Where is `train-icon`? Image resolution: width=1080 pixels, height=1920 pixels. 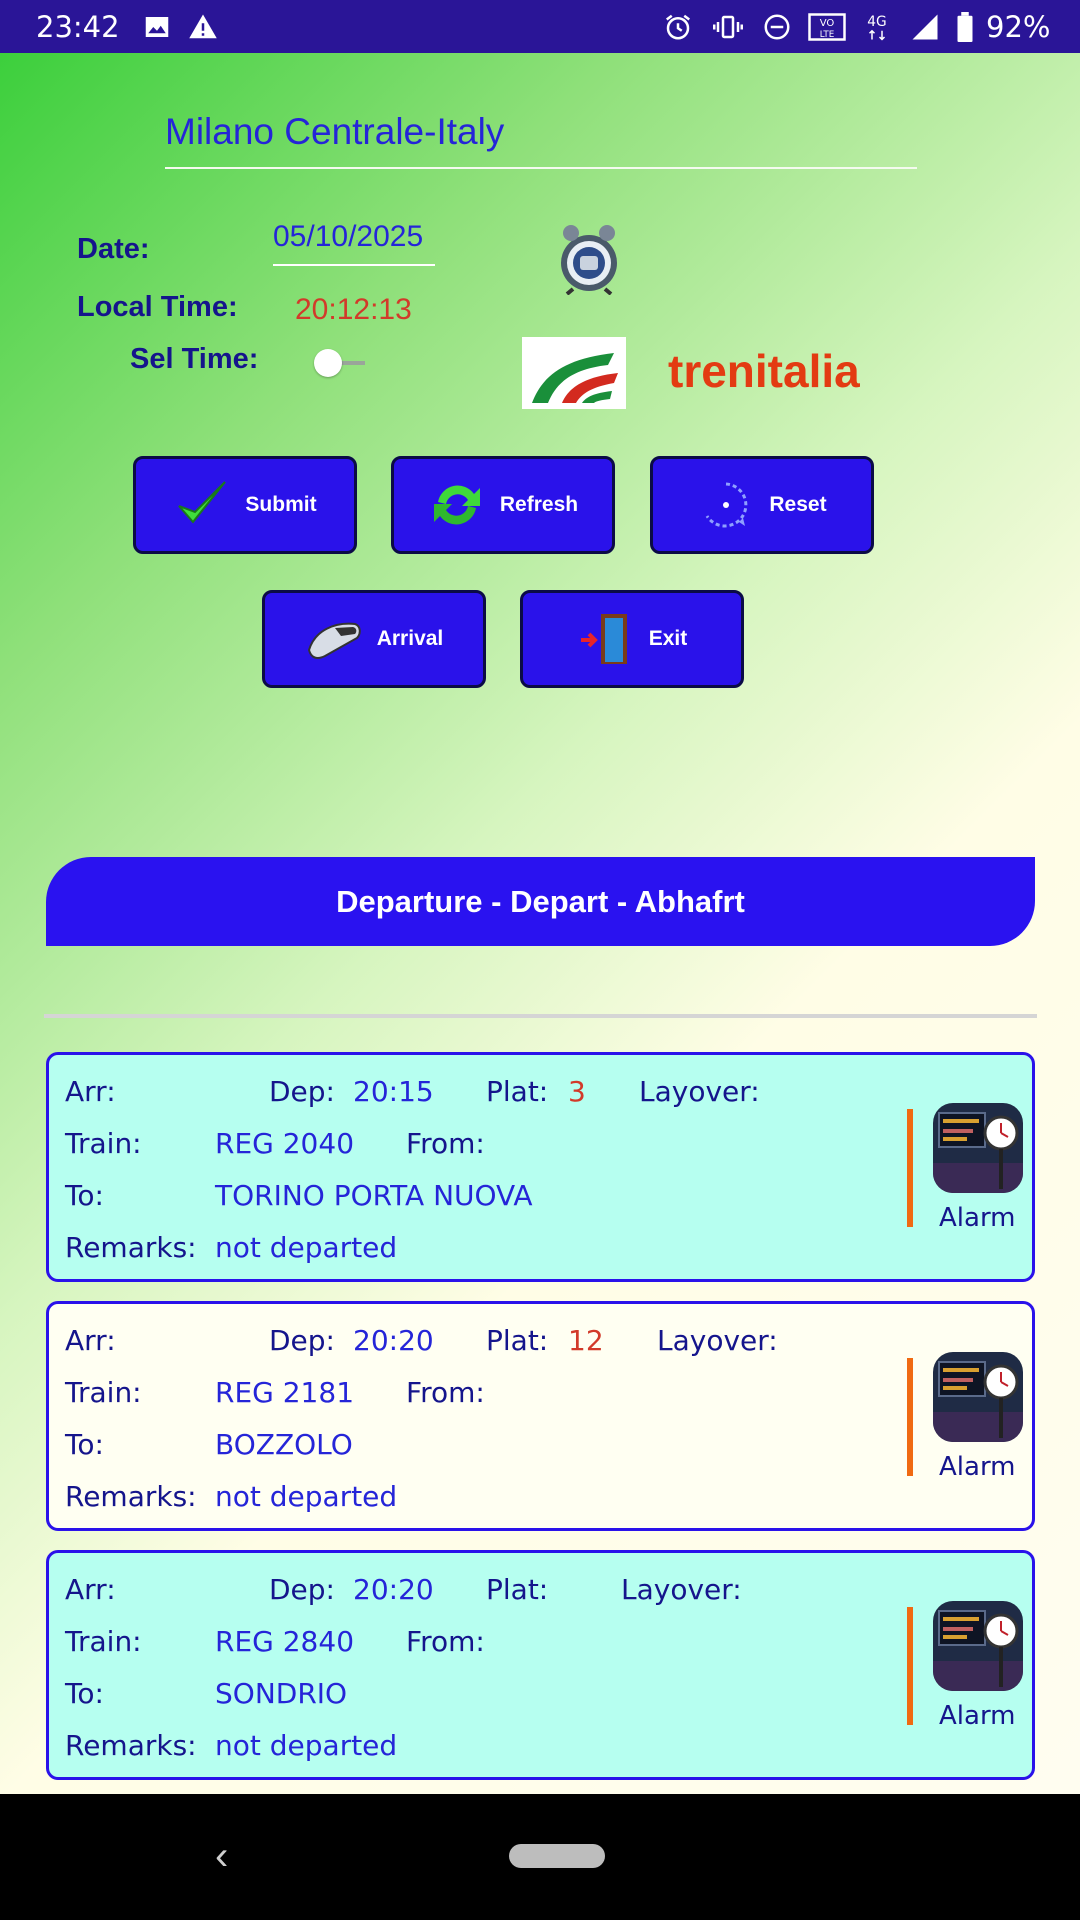
train-icon is located at coordinates (334, 640).